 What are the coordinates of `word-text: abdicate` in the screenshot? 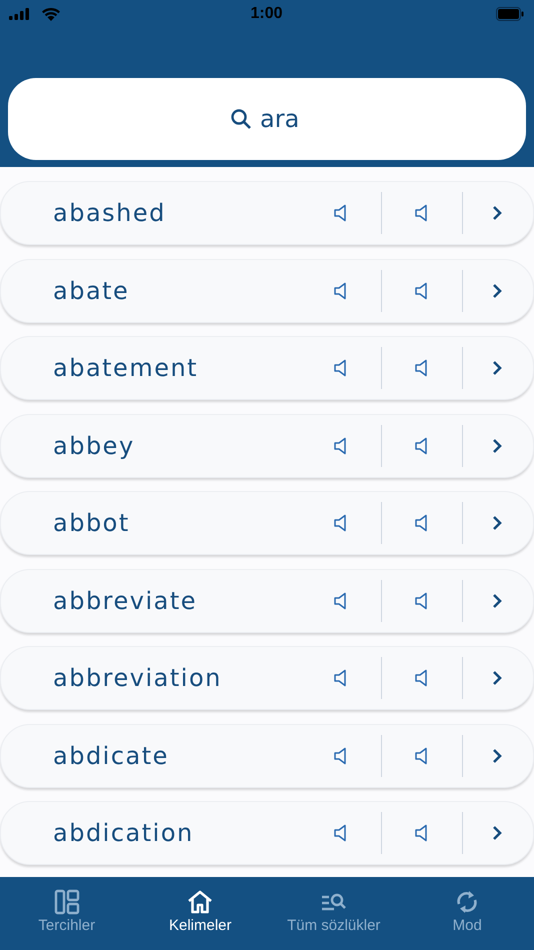 It's located at (111, 756).